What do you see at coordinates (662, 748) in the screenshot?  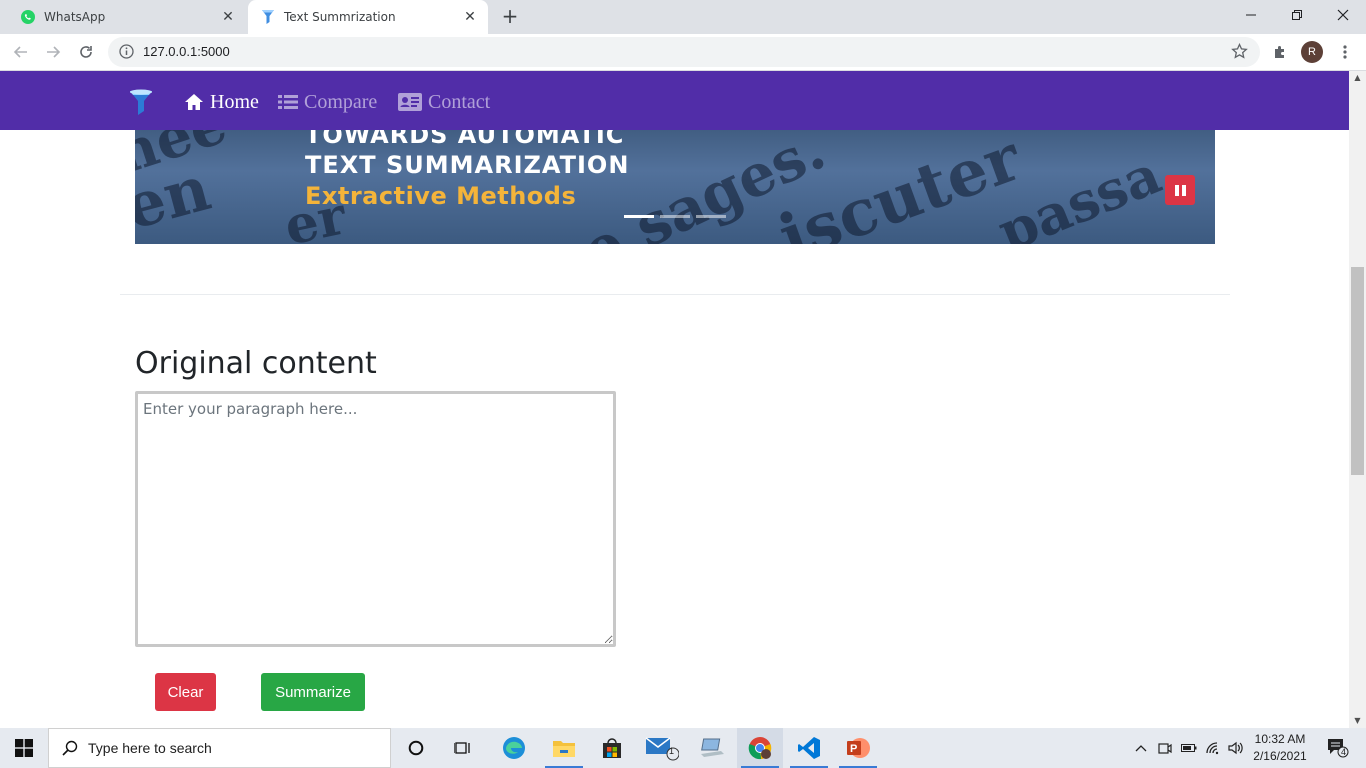 I see `mail-icon: 1` at bounding box center [662, 748].